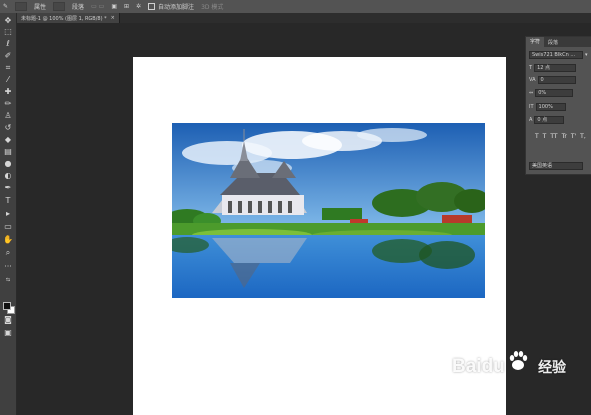 The image size is (591, 415). What do you see at coordinates (8, 267) in the screenshot?
I see `more-tools-icon: ···` at bounding box center [8, 267].